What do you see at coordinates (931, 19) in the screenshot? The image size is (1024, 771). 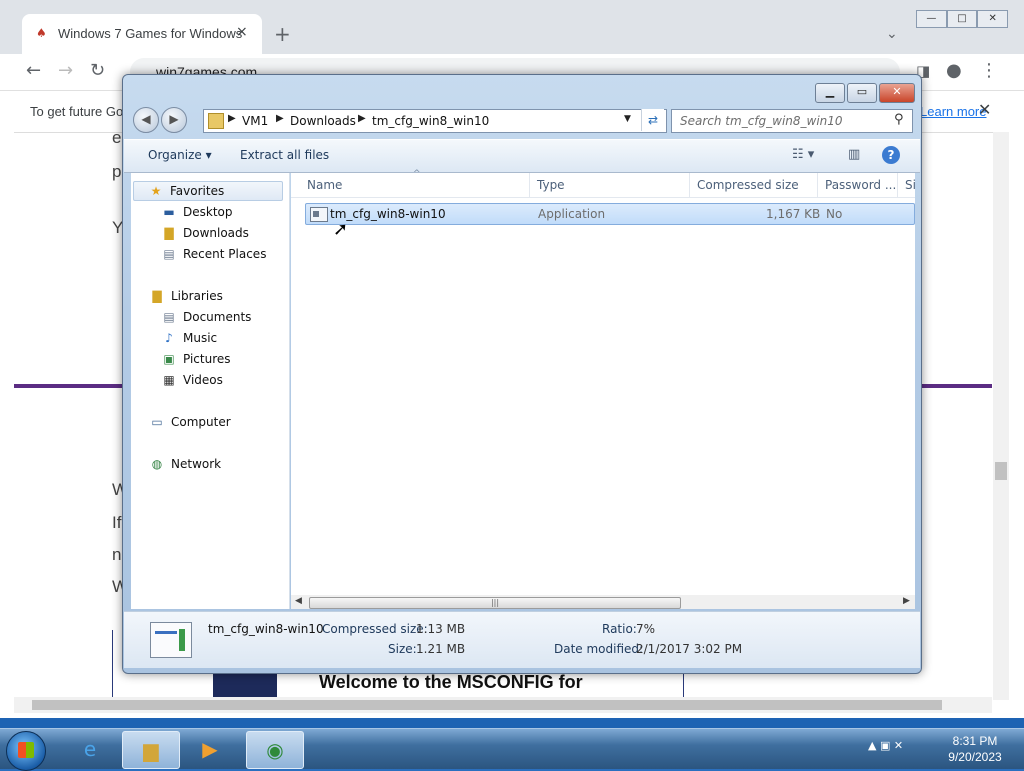 I see `minimize-button: —` at bounding box center [931, 19].